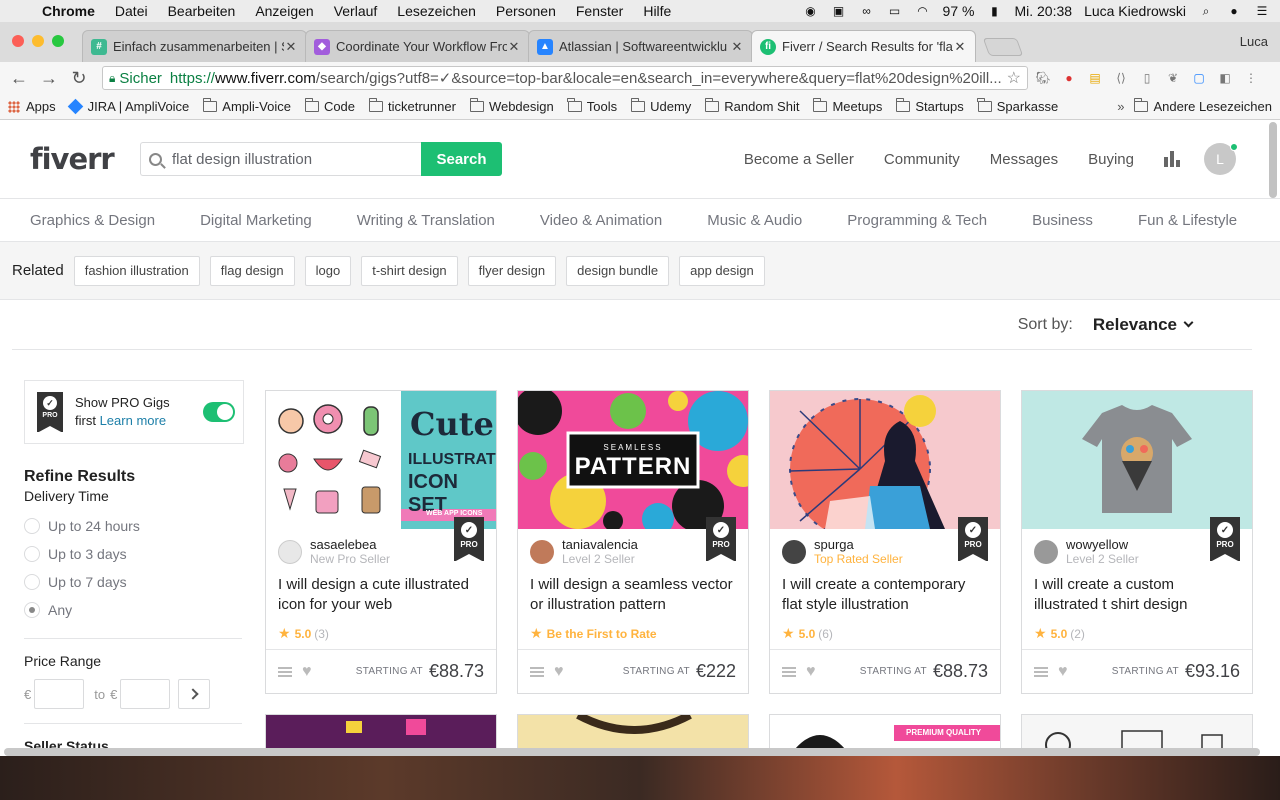 The image size is (1280, 800). I want to click on related-chip: flag design, so click(252, 270).